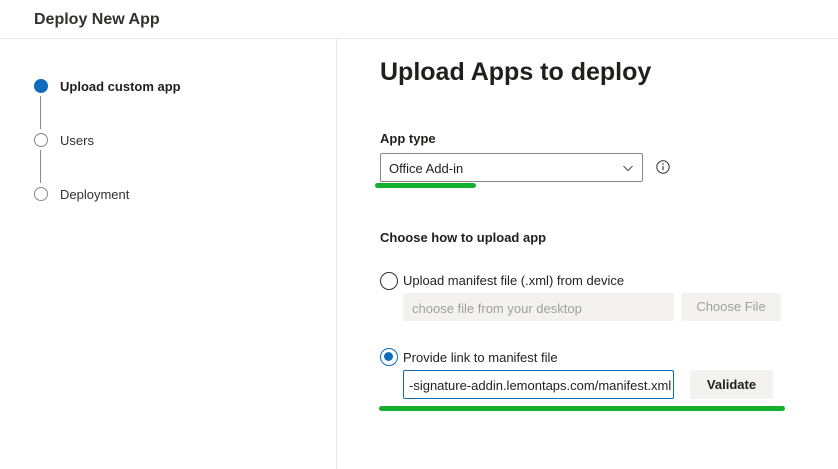 The height and width of the screenshot is (469, 838). Describe the element at coordinates (336, 254) in the screenshot. I see `panel-divider` at that location.